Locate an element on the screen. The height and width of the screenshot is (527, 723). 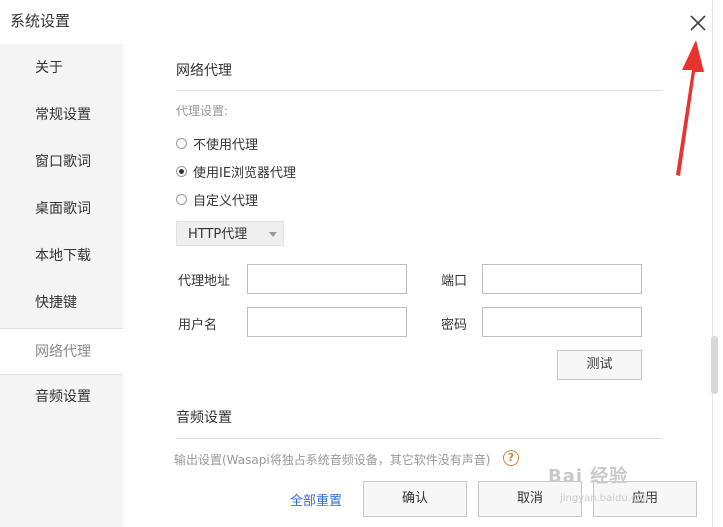
window-edge is located at coordinates (712, 263).